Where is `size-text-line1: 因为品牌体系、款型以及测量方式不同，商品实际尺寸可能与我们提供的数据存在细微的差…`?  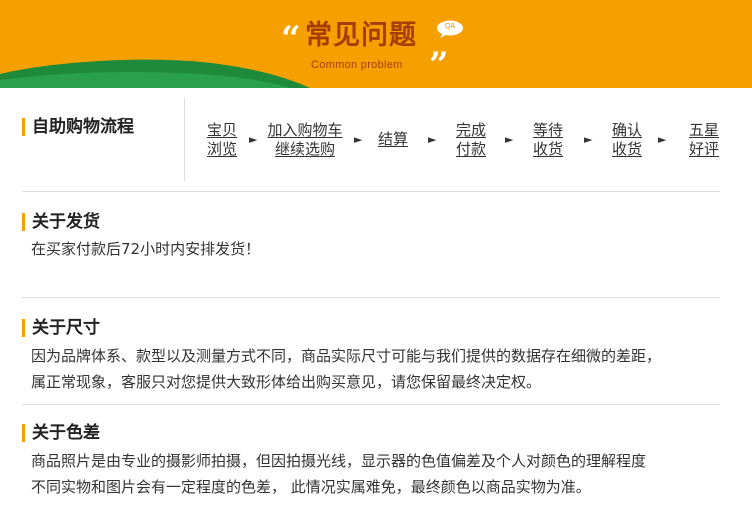
size-text-line1: 因为品牌体系、款型以及测量方式不同，商品实际尺寸可能与我们提供的数据存在细微的差… is located at coordinates (346, 356).